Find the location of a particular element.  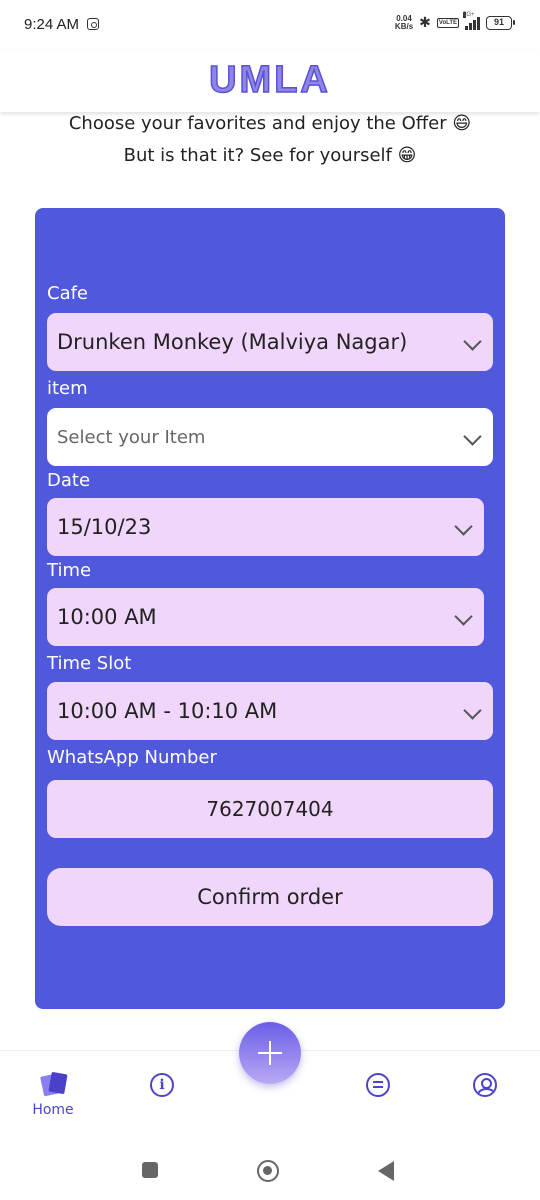

bluetooth-icon: ✱ is located at coordinates (425, 22).